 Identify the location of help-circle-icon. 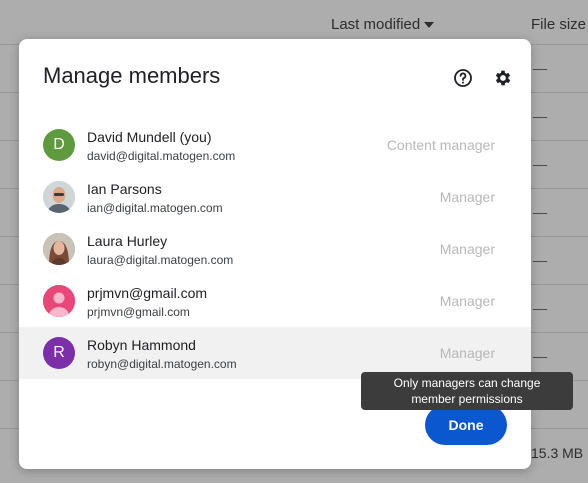
(463, 78).